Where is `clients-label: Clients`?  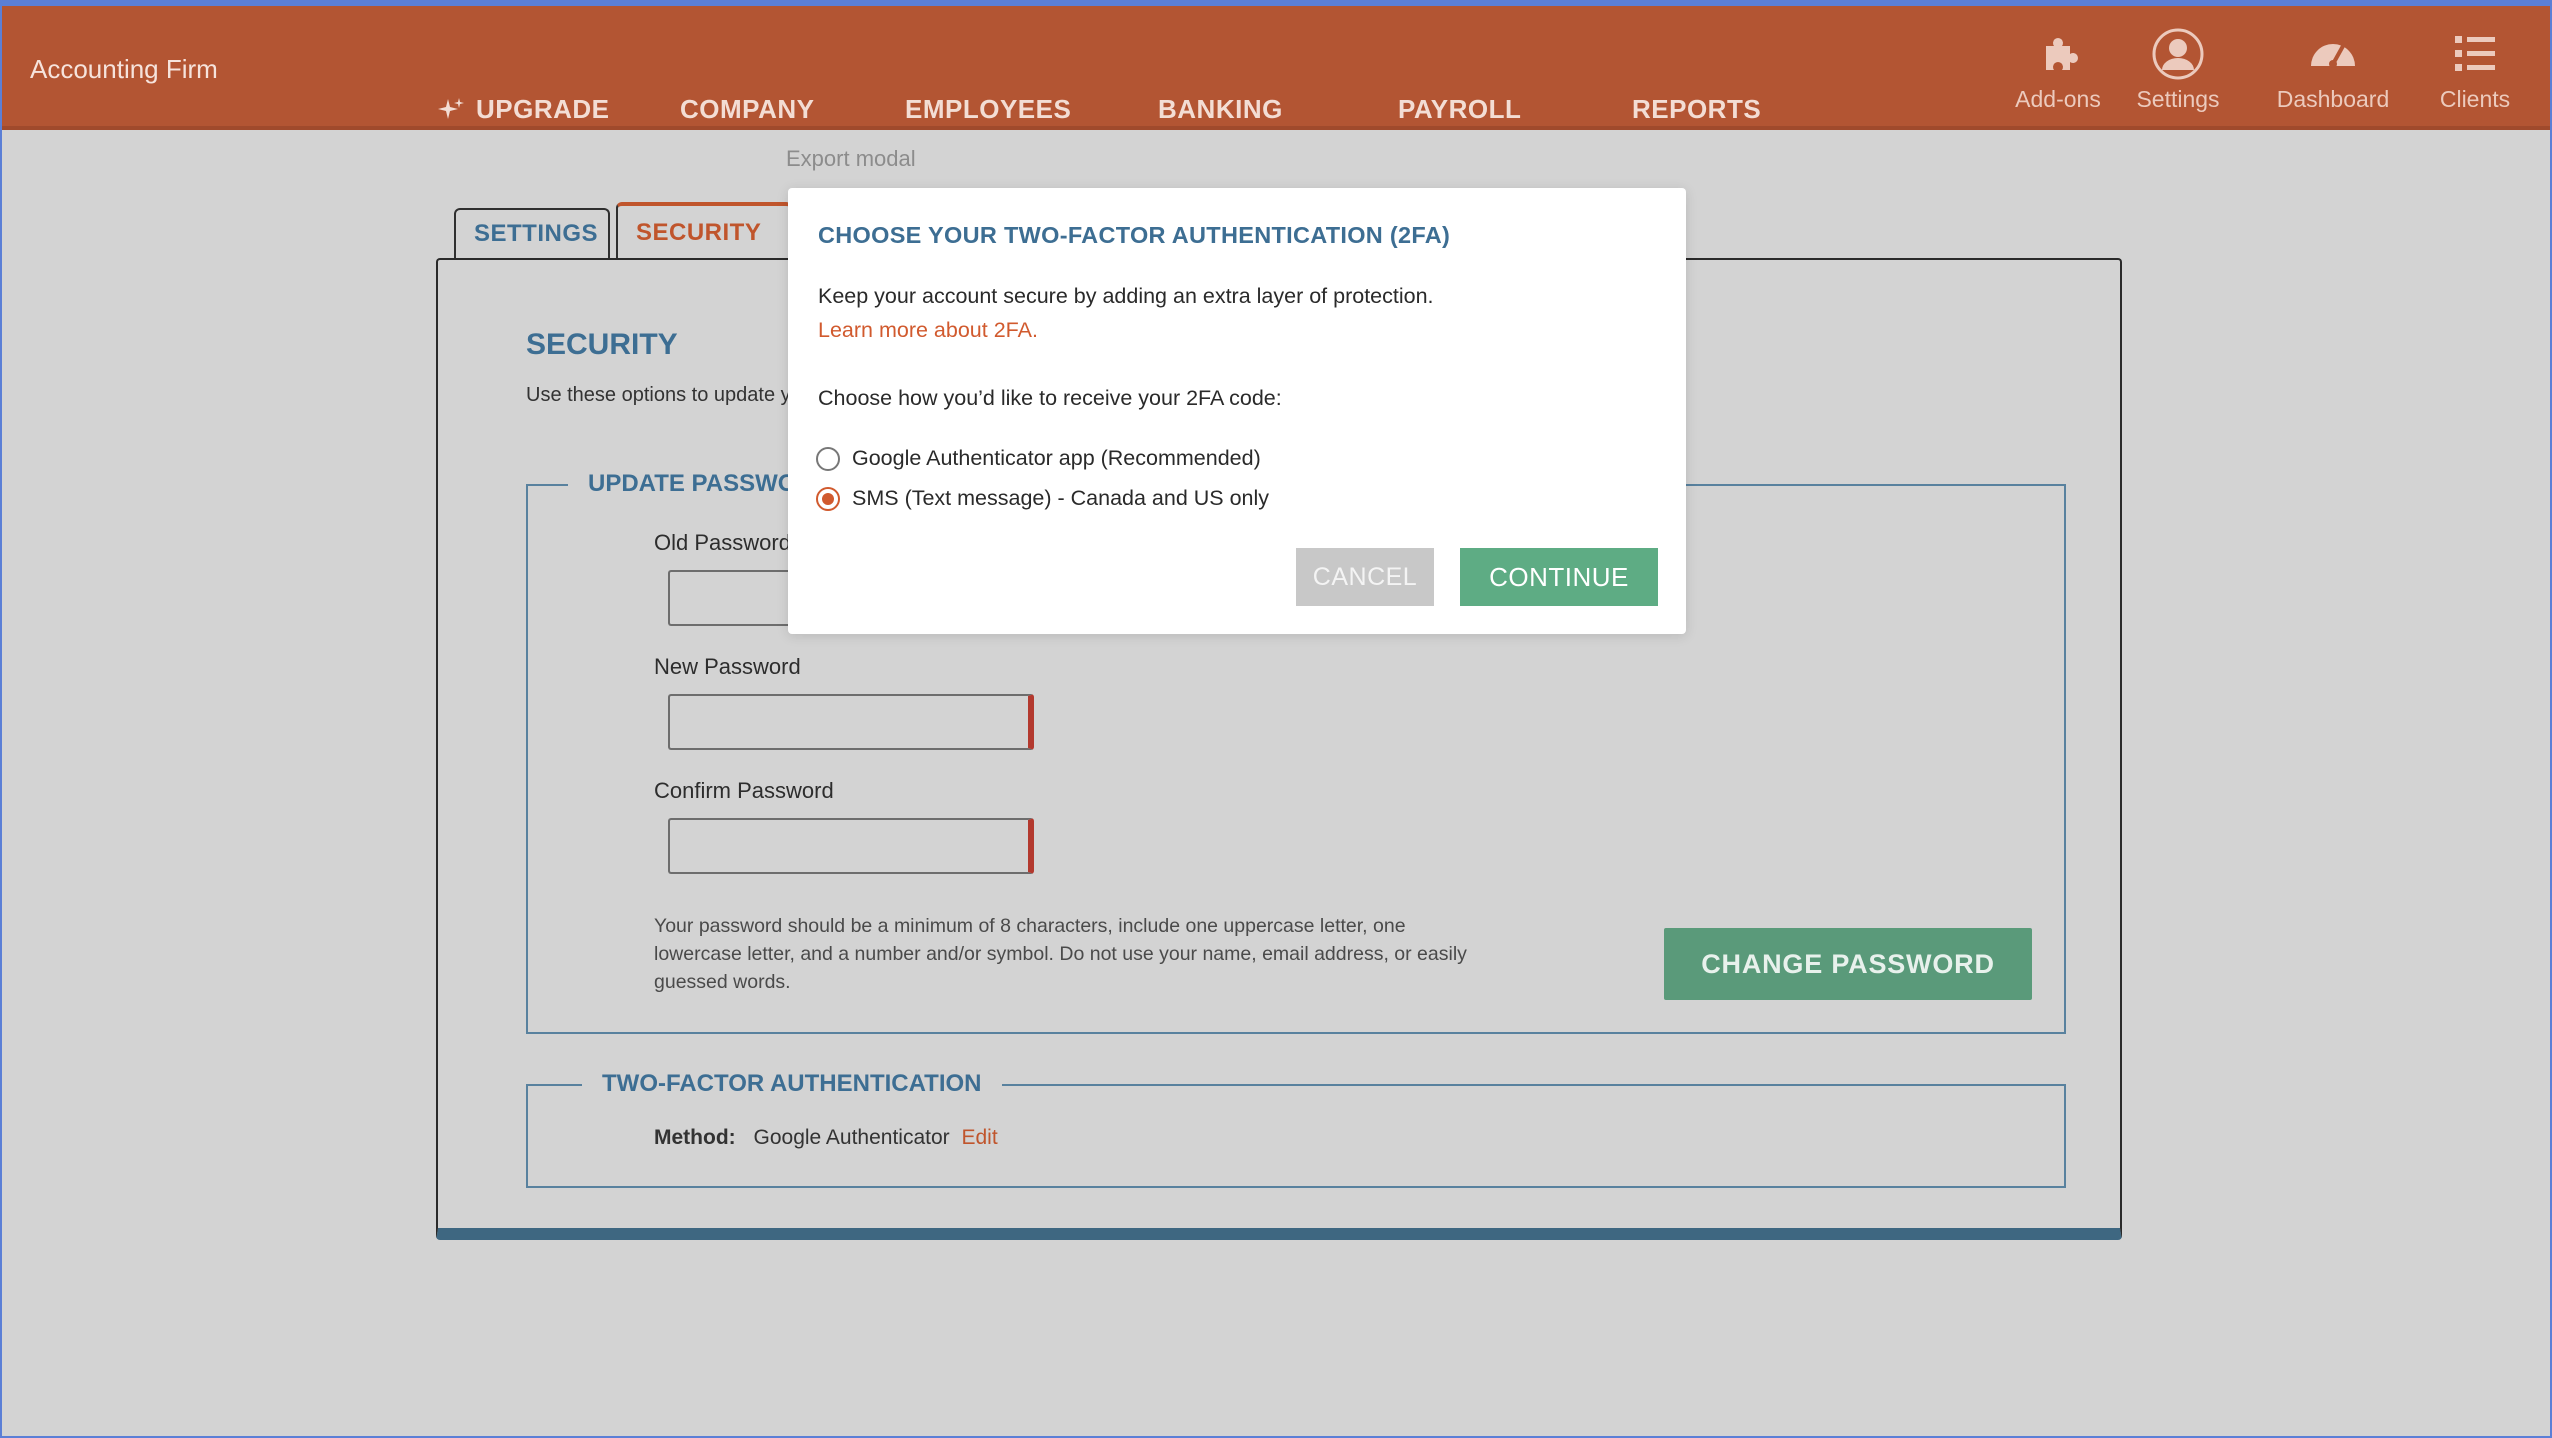 clients-label: Clients is located at coordinates (2475, 99).